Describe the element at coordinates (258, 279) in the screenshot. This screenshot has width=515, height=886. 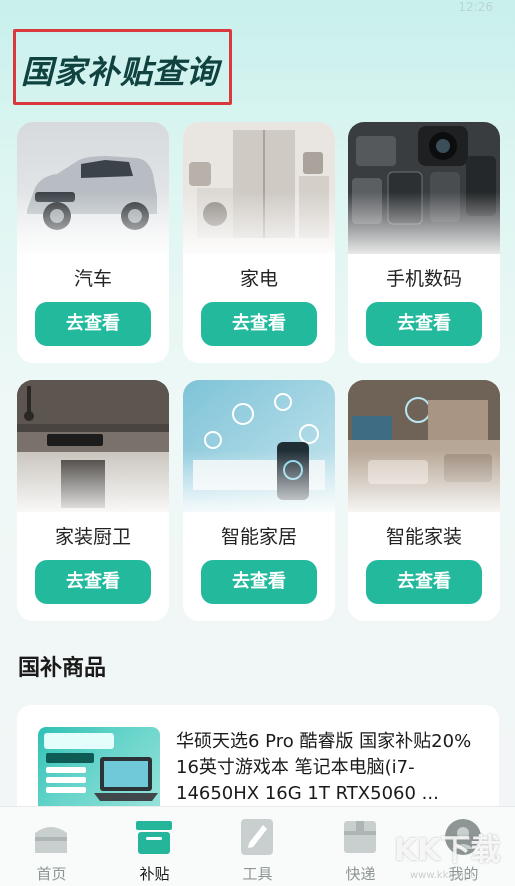
I see `category-label: 家电` at that location.